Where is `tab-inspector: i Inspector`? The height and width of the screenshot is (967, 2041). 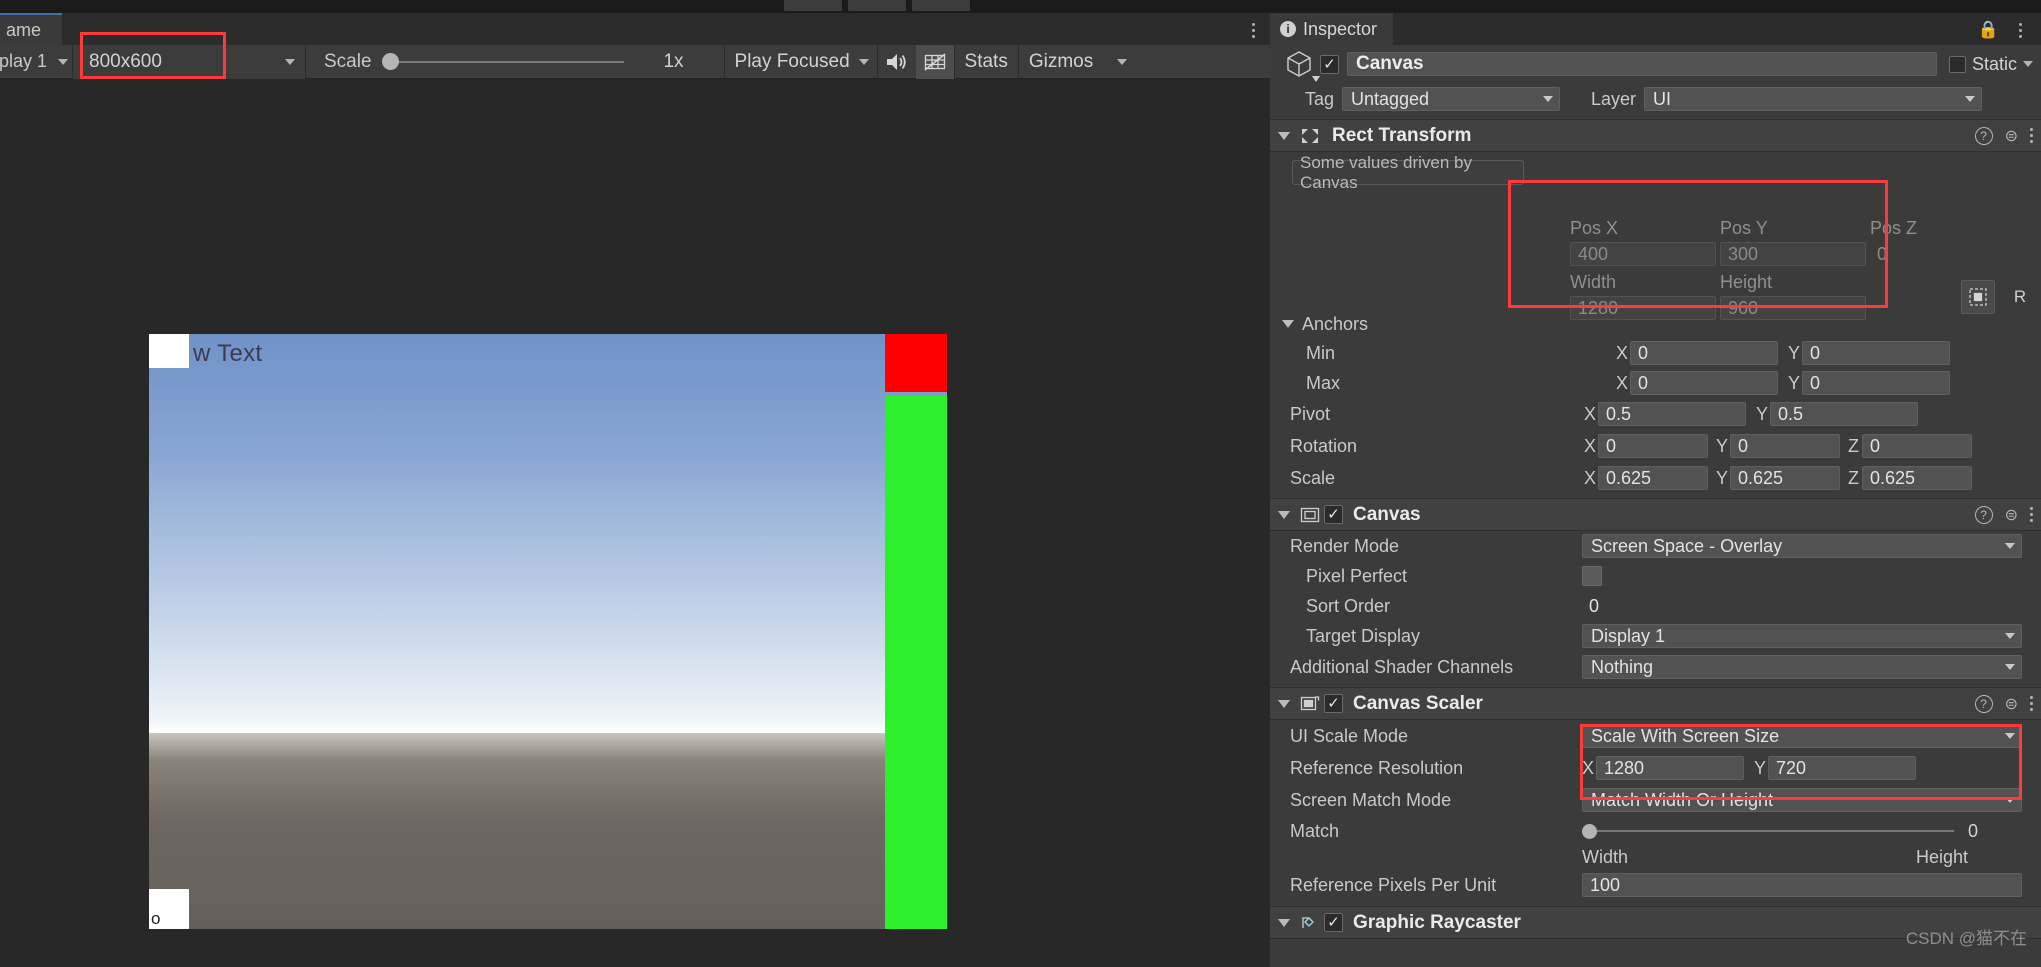 tab-inspector: i Inspector is located at coordinates (1332, 29).